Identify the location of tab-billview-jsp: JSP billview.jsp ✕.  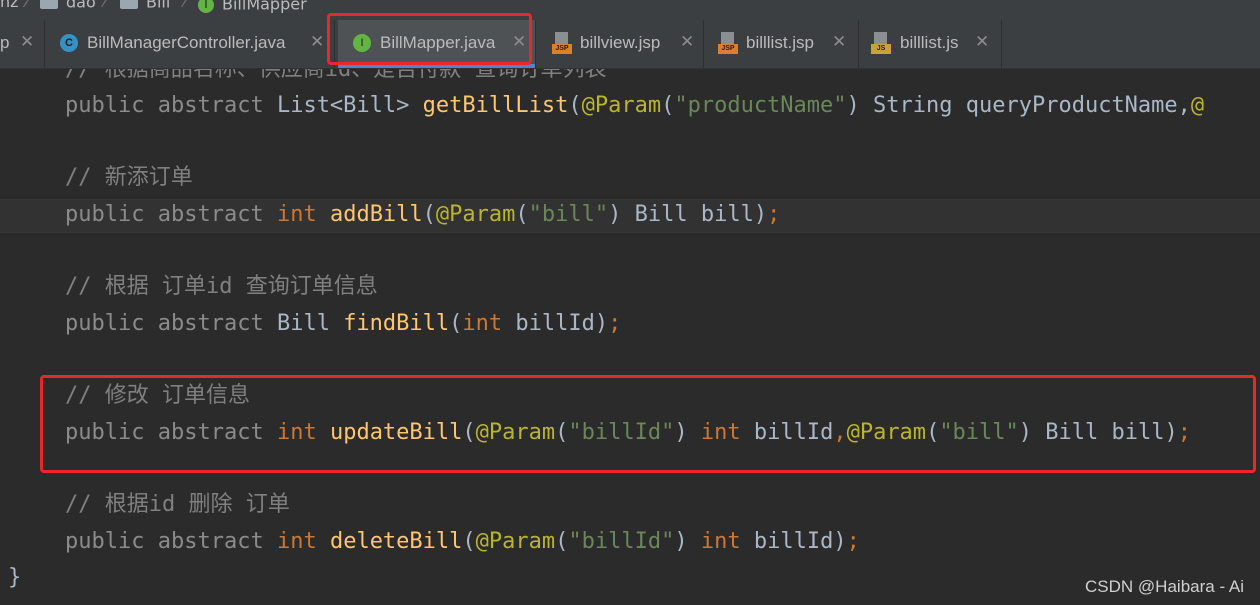
(621, 44).